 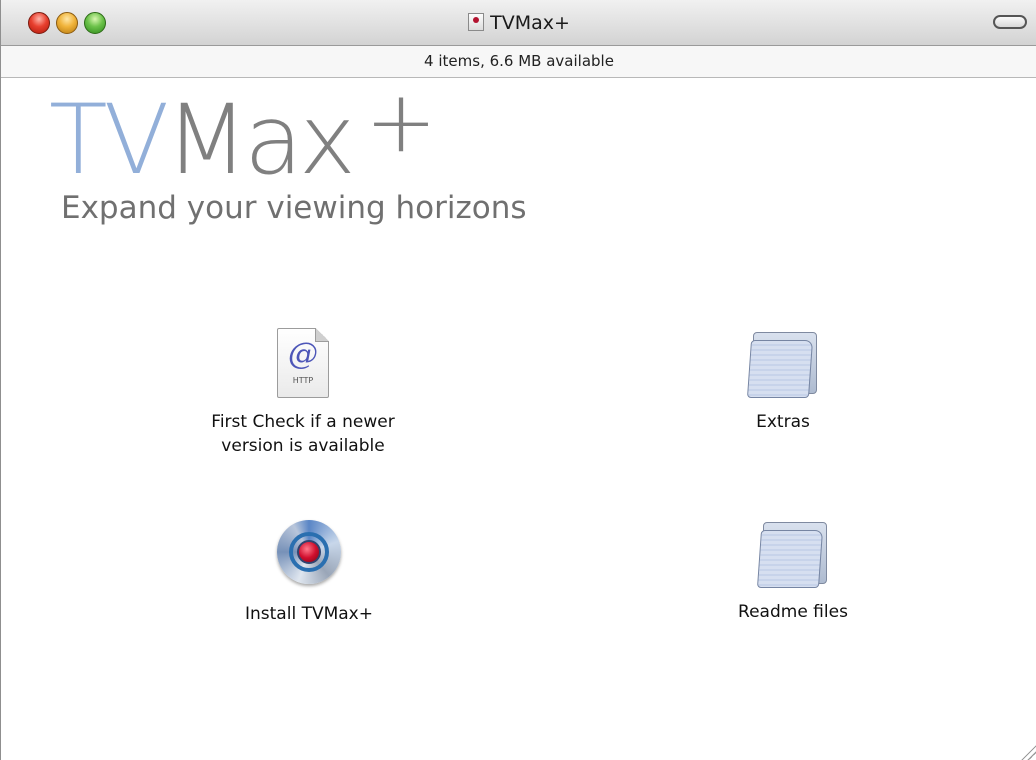 I want to click on logo-max-text: Max, so click(x=260, y=140).